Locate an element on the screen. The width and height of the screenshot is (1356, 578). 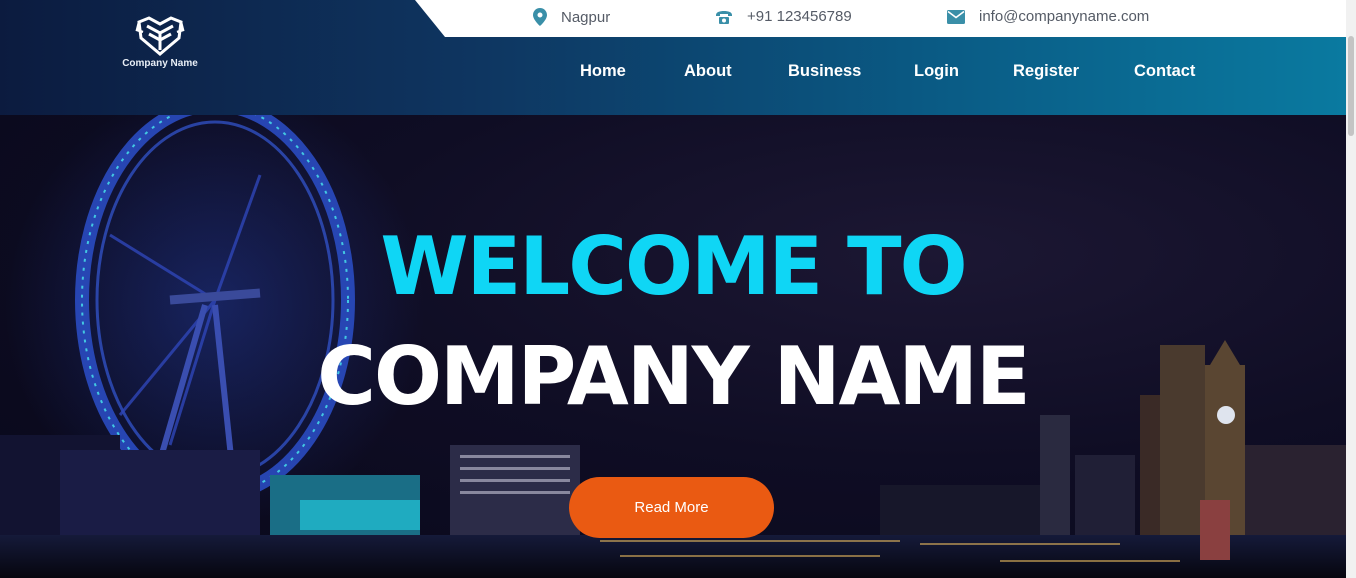
phone-text: +91 123456789 is located at coordinates (799, 16).